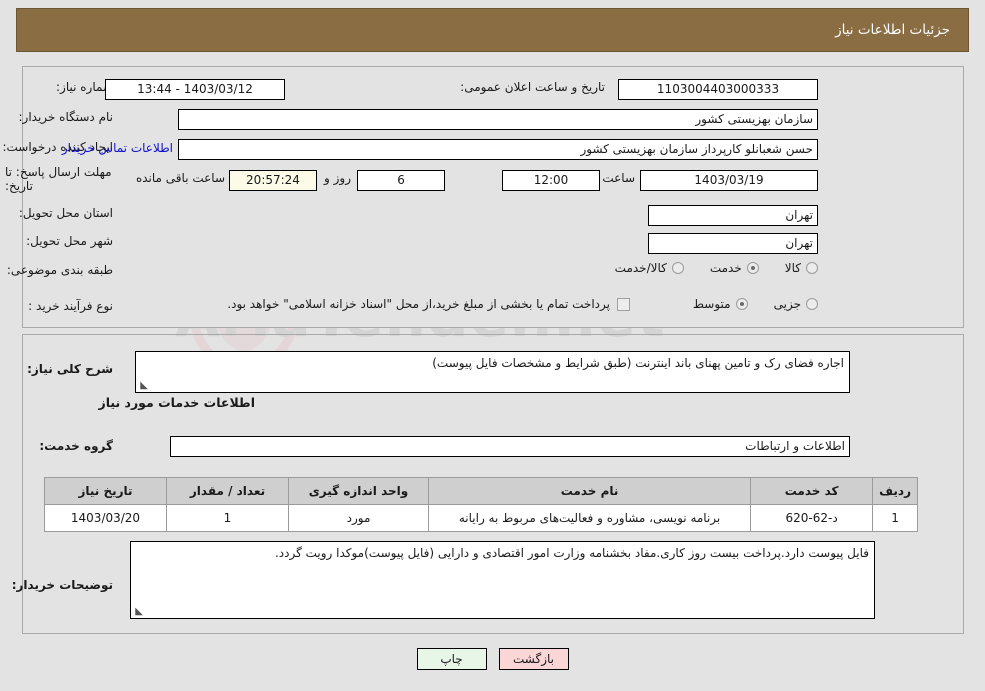  Describe the element at coordinates (812, 518) in the screenshot. I see `cell-code: د-62-620` at that location.